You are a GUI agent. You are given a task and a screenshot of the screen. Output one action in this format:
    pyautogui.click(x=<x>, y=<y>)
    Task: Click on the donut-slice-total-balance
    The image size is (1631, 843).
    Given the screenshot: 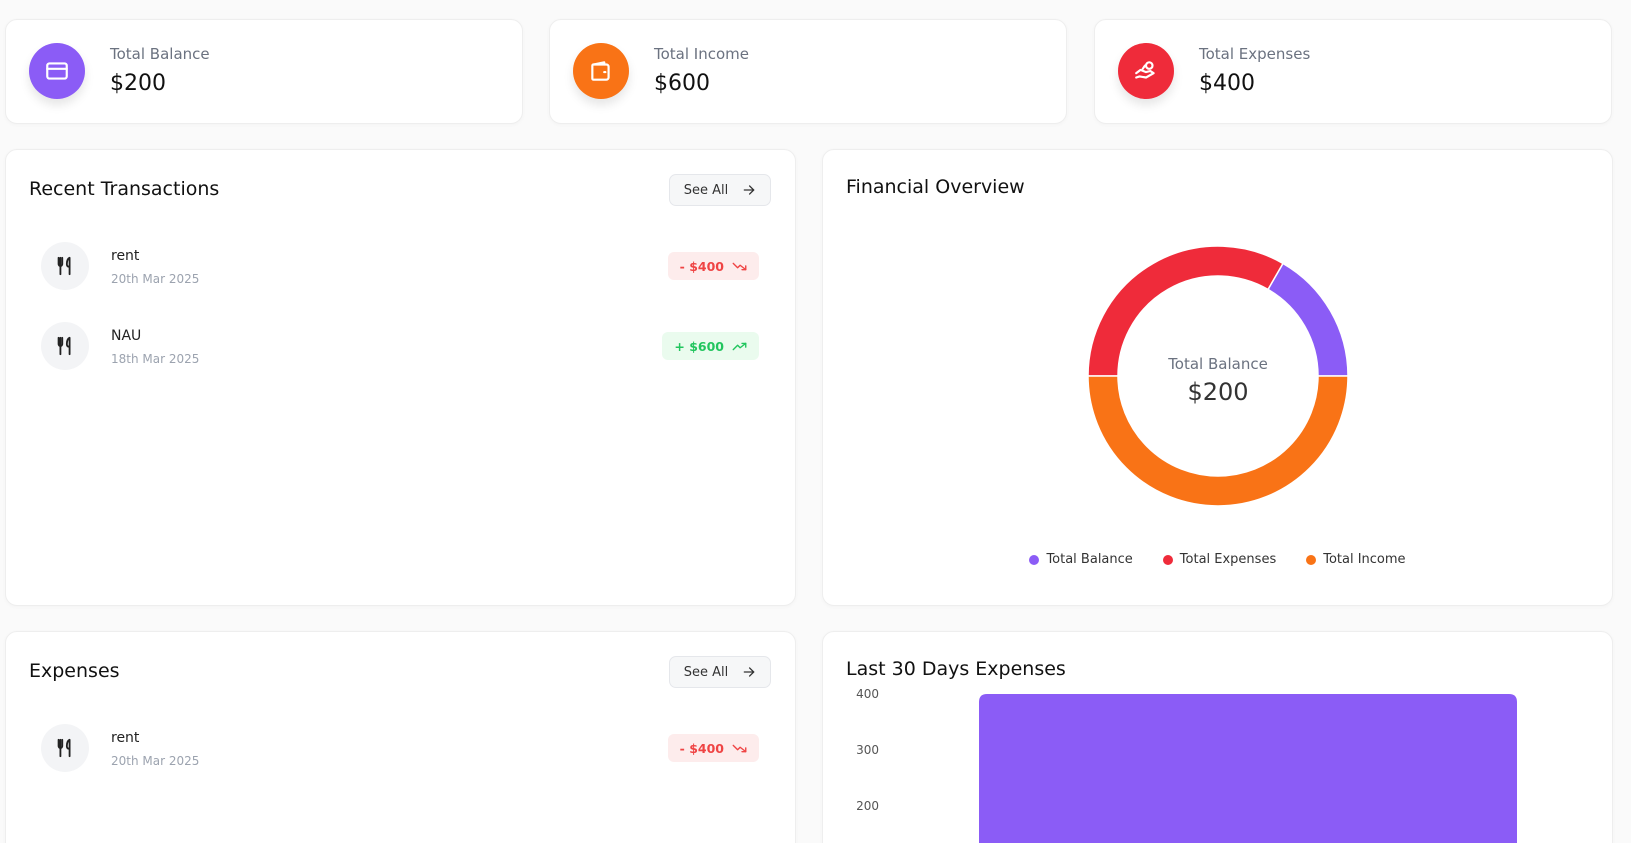 What is the action you would take?
    pyautogui.click(x=1307, y=319)
    